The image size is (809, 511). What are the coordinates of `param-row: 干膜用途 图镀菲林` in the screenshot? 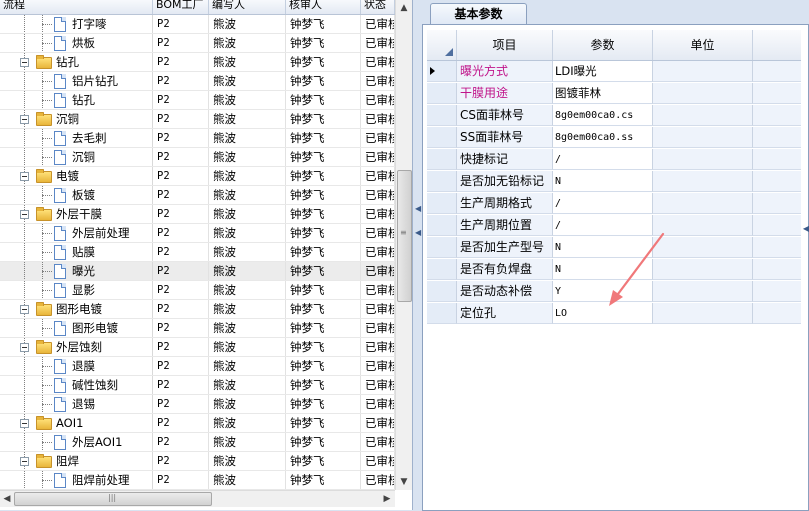 It's located at (614, 94).